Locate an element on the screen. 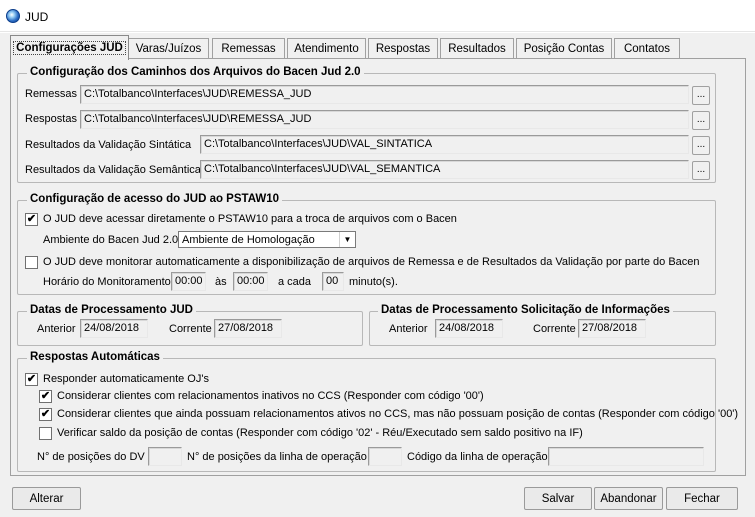 This screenshot has height=517, width=755. abandonar-button: Abandonar is located at coordinates (628, 498).